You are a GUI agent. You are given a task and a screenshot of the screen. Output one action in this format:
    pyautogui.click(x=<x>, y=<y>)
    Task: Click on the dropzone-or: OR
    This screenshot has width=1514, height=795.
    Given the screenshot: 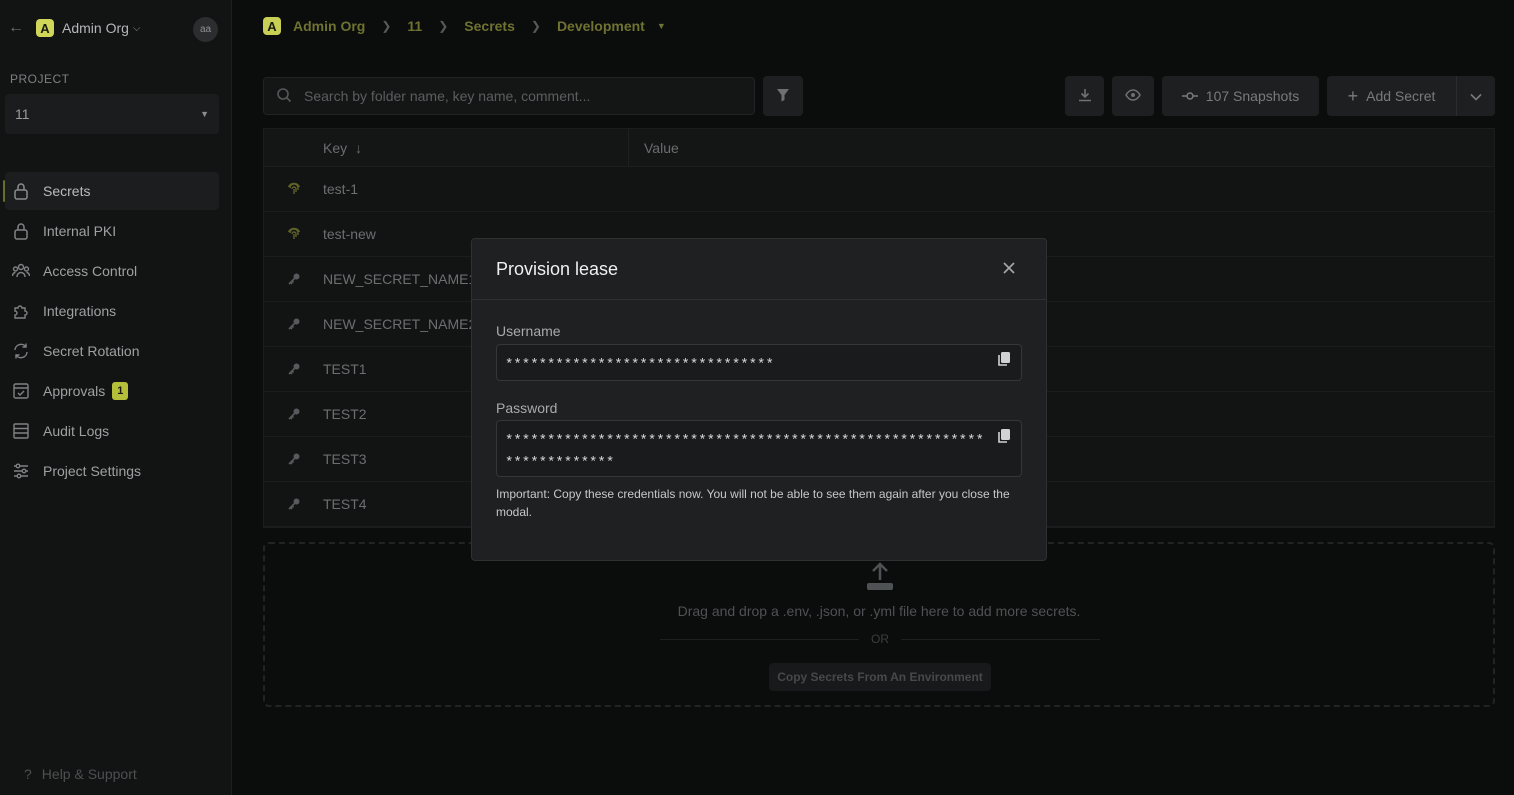 What is the action you would take?
    pyautogui.click(x=880, y=639)
    